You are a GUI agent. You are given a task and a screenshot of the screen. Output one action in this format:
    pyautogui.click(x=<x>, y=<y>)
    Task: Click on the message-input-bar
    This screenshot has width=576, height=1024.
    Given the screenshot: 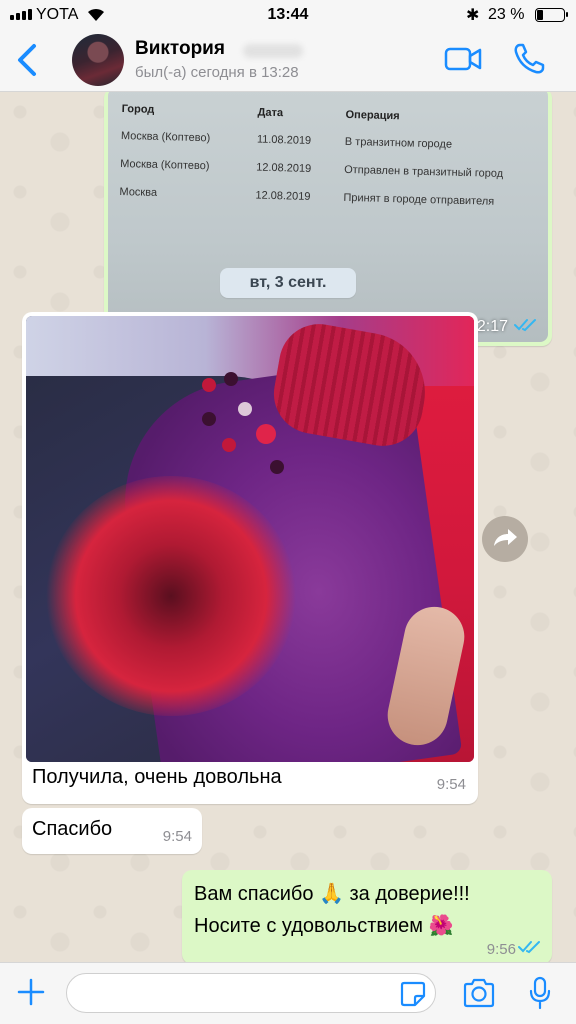 What is the action you would take?
    pyautogui.click(x=288, y=993)
    